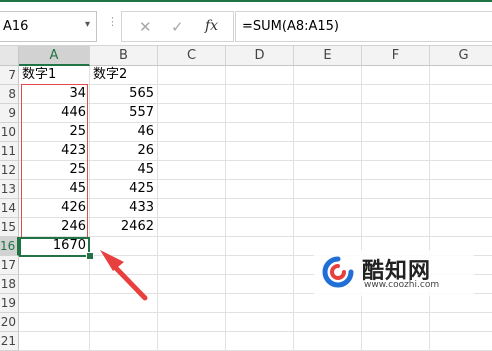 The height and width of the screenshot is (351, 492). I want to click on cell-c21, so click(192, 341).